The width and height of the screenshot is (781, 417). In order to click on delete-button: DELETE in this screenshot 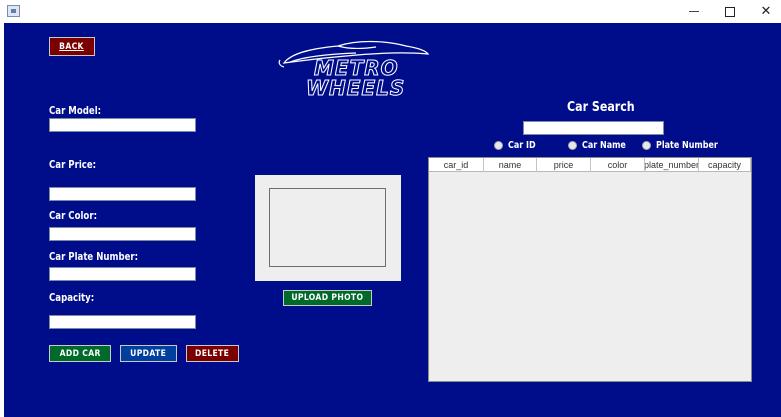, I will do `click(212, 353)`.